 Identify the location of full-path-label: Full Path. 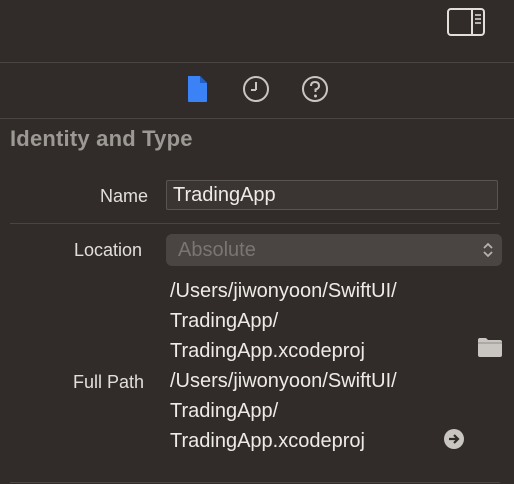
(109, 382).